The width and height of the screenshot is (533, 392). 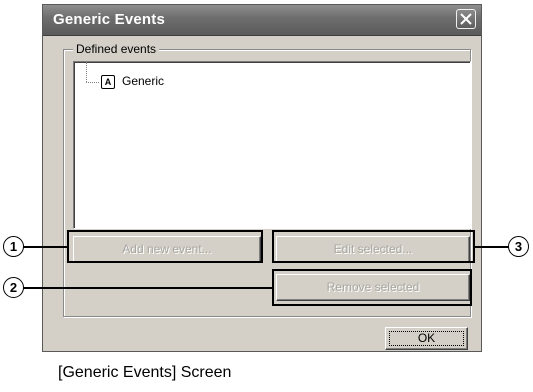 I want to click on close-button, so click(x=466, y=19).